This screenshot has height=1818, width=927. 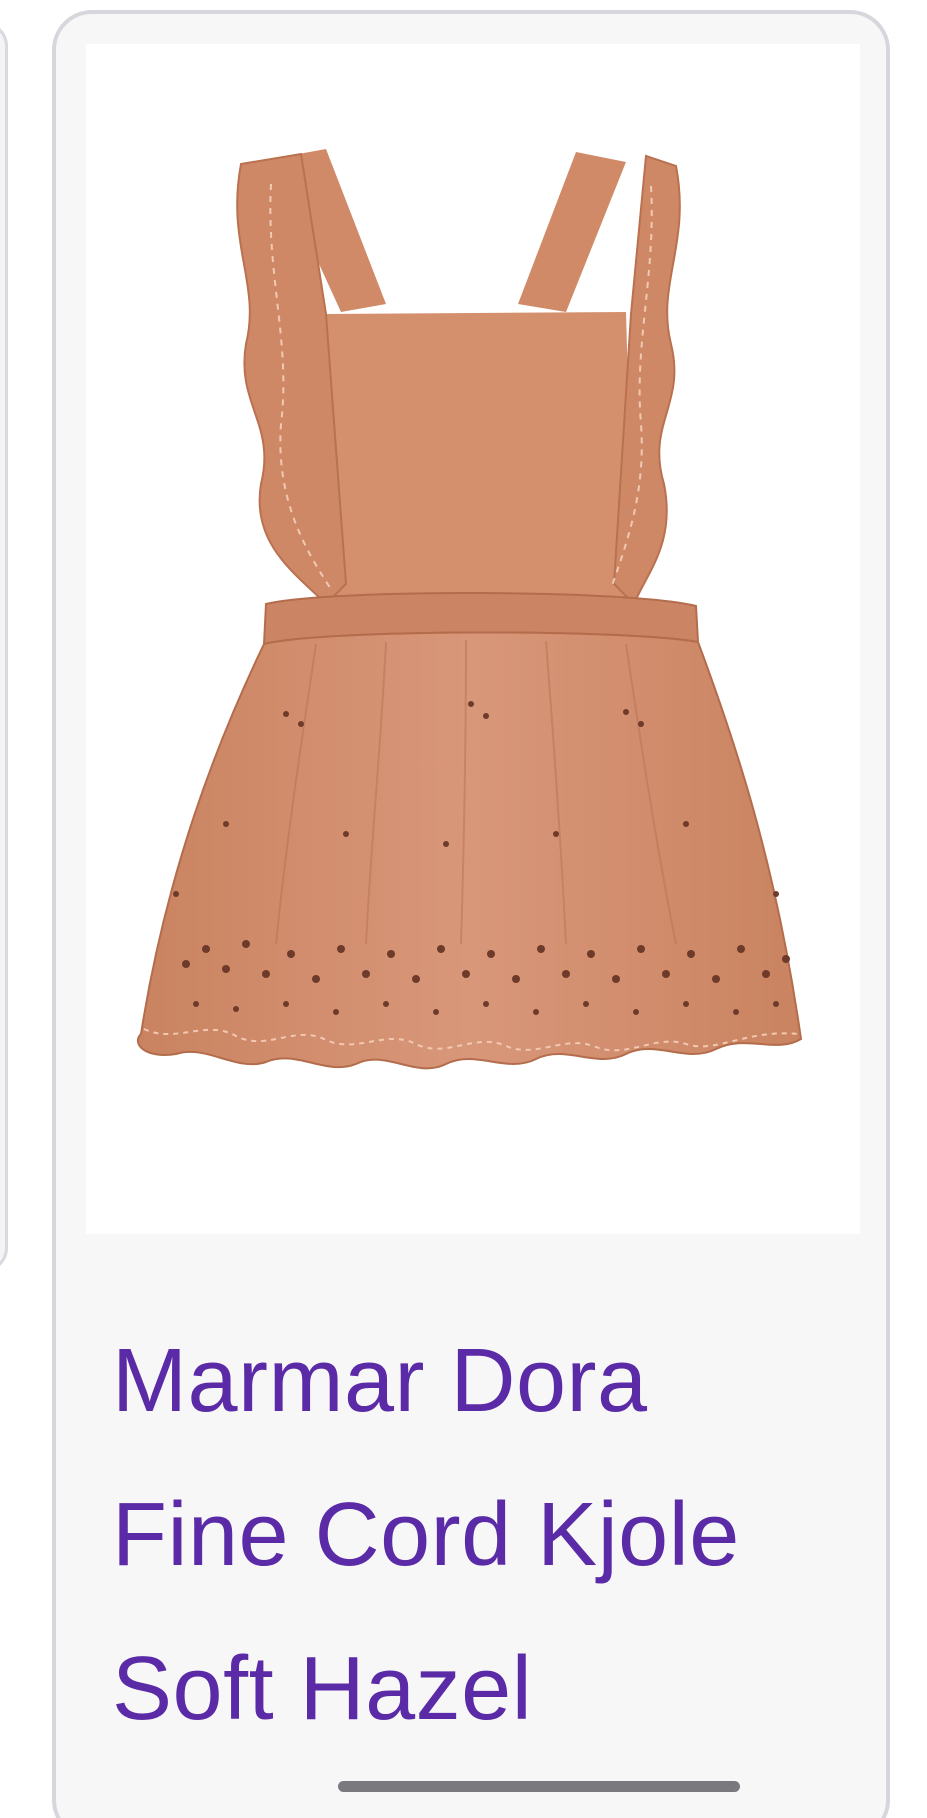 I want to click on right-strap, so click(x=572, y=232).